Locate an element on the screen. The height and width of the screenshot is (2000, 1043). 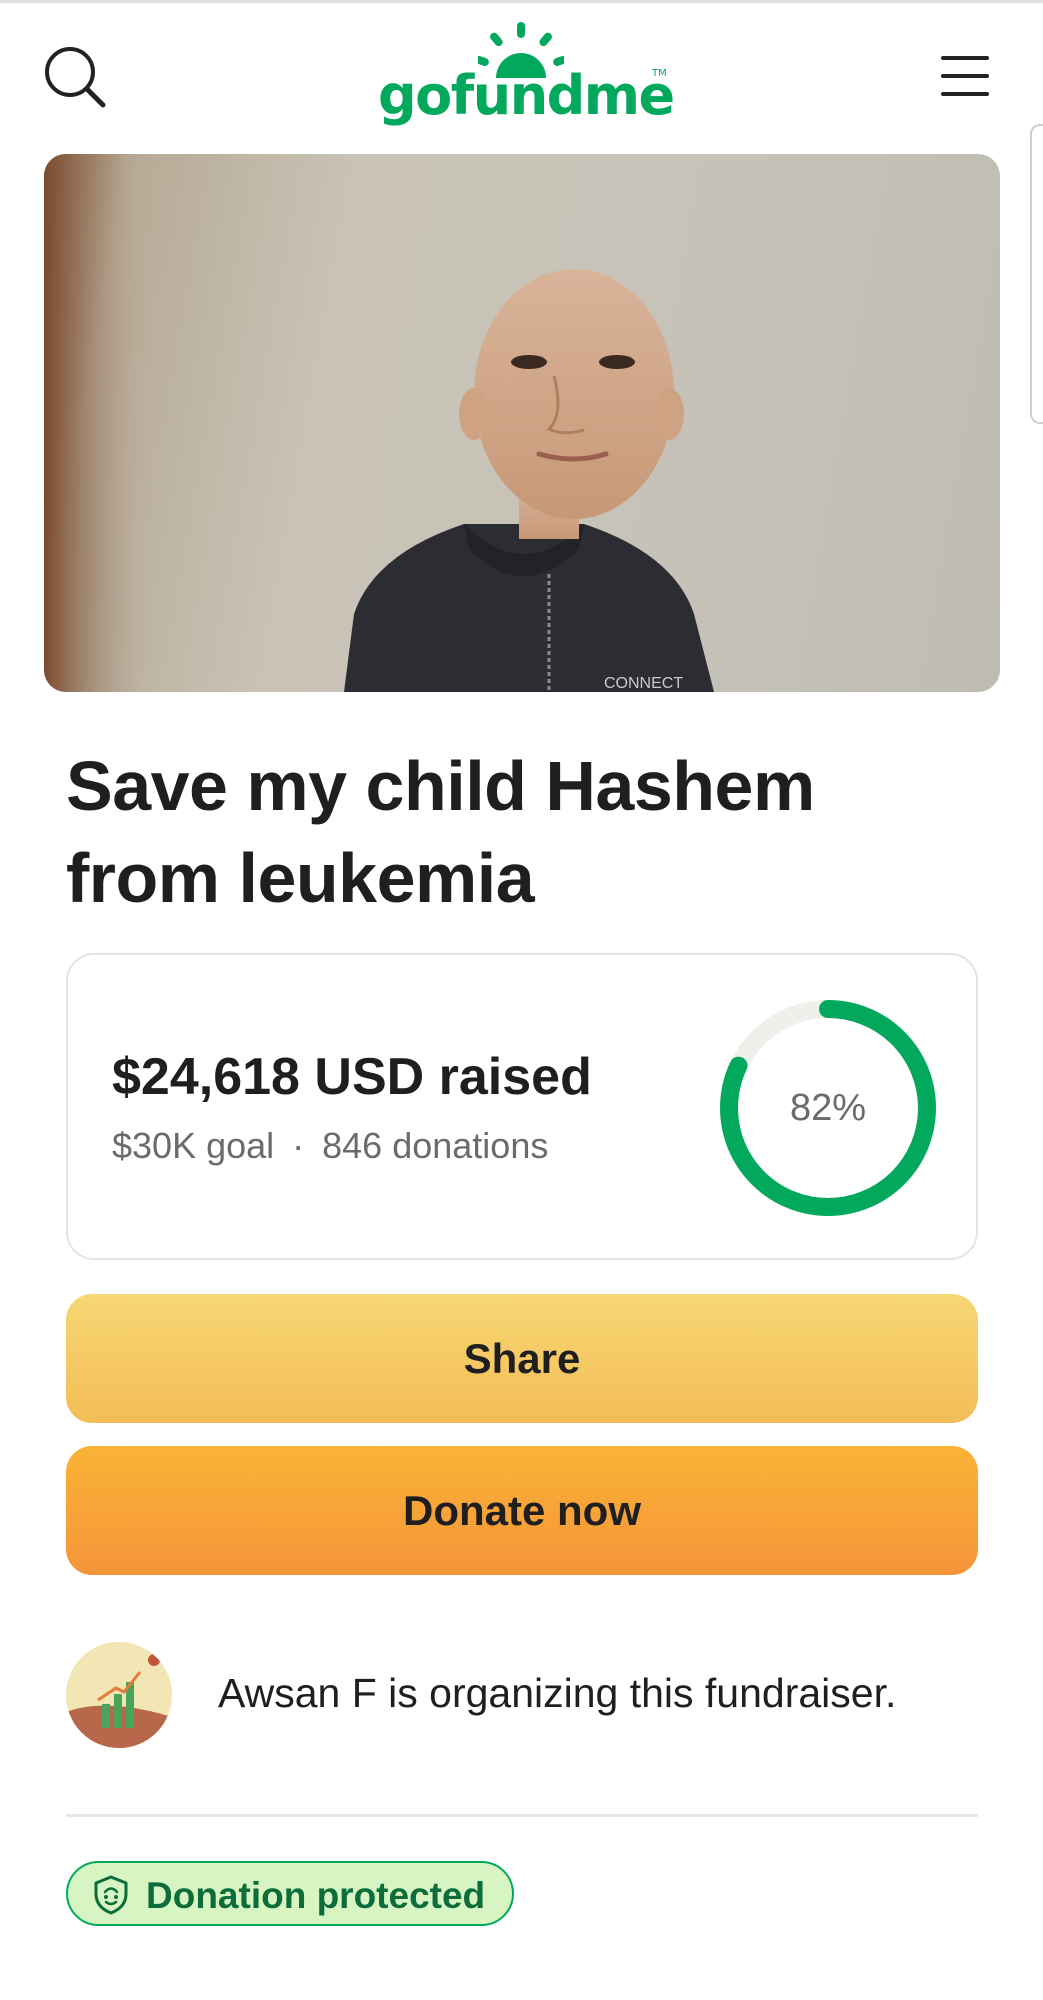
search-icon is located at coordinates (75, 77).